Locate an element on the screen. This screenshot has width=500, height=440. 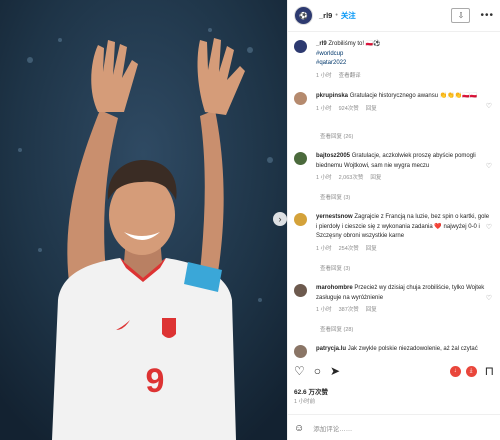
comment-likes: 924次赞 is located at coordinates (349, 109).